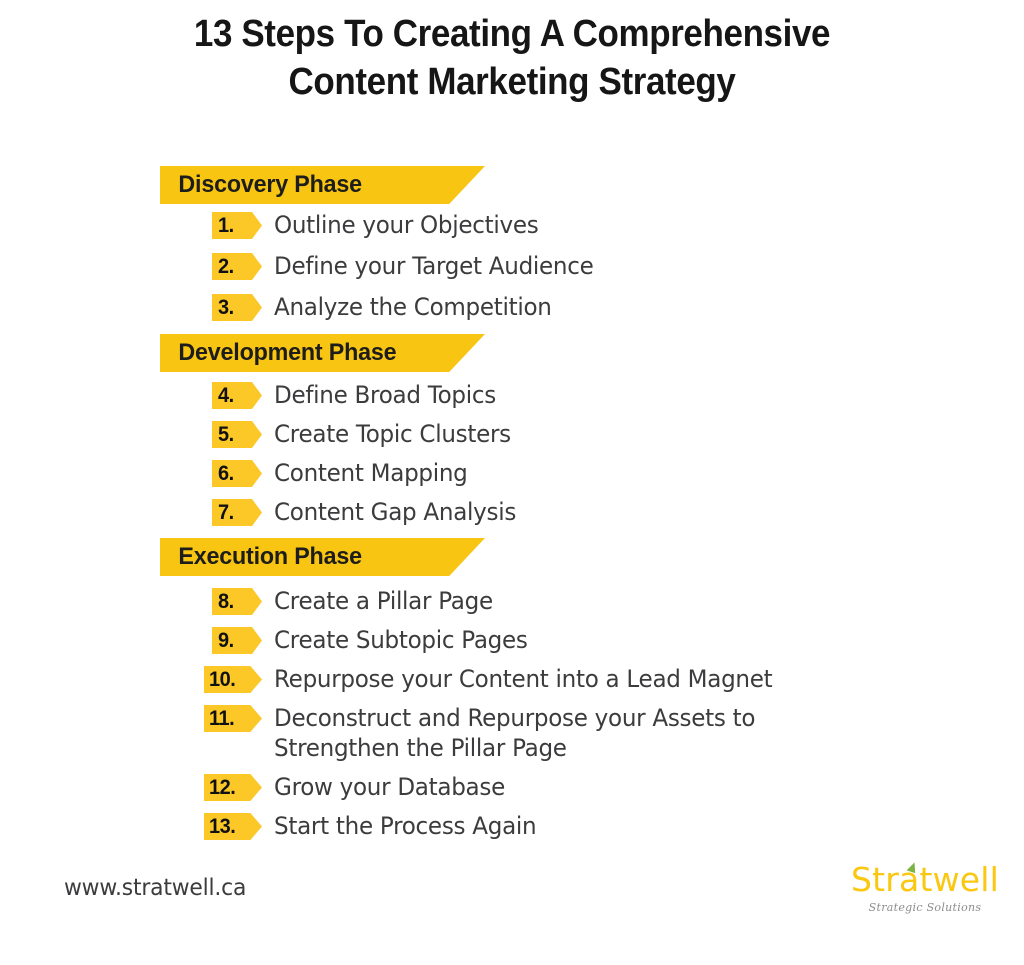 The image size is (1024, 965). I want to click on step-row: 3. Analyze the Competition, so click(592, 307).